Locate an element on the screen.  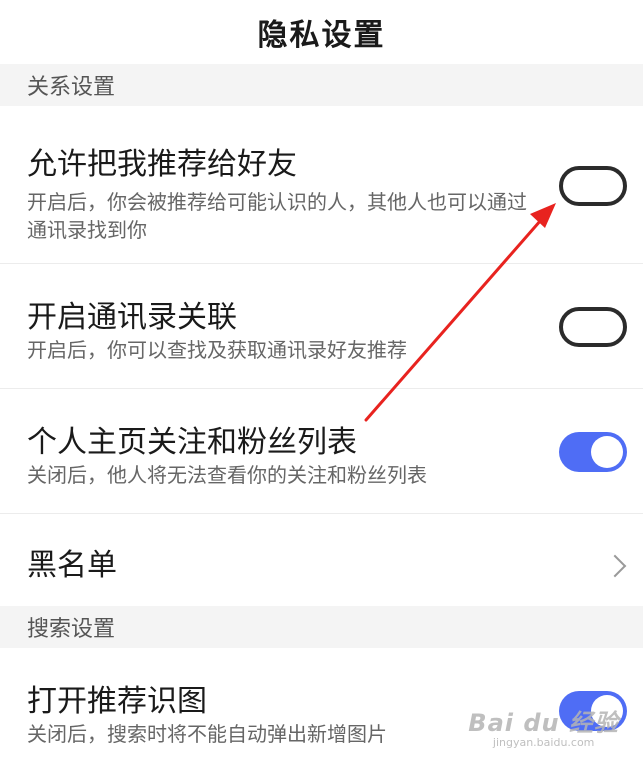
setting-description: 关闭后，他人将无法查看你的关注和粉丝列表 is located at coordinates (227, 475).